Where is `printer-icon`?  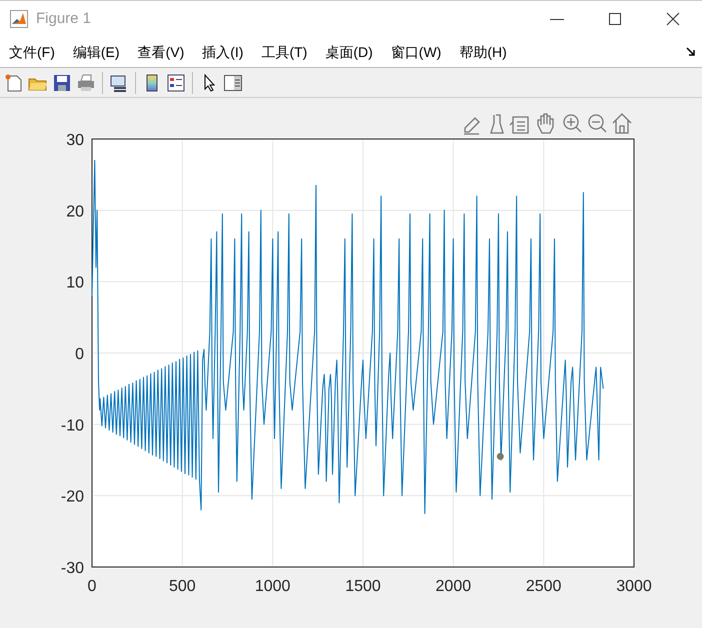 printer-icon is located at coordinates (86, 82).